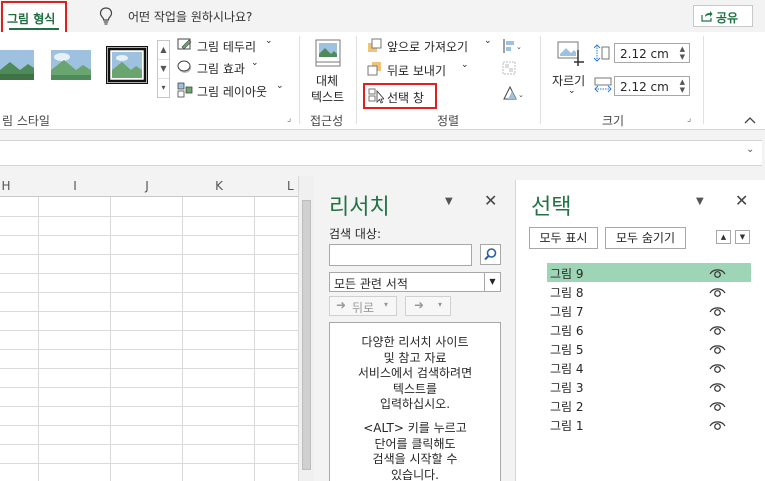 This screenshot has width=765, height=481. What do you see at coordinates (567, 331) in the screenshot?
I see `selection-item-label: 그림 6` at bounding box center [567, 331].